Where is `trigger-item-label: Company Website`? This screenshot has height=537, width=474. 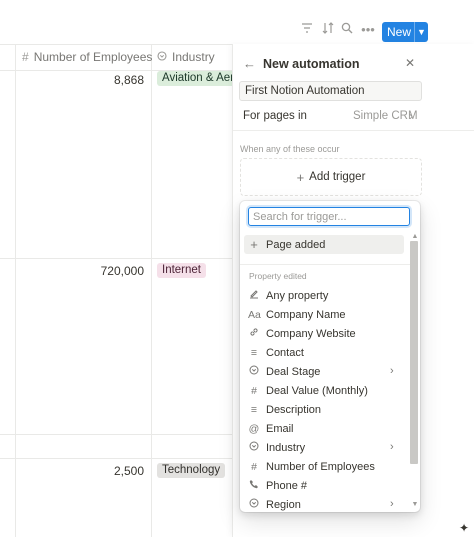 trigger-item-label: Company Website is located at coordinates (311, 333).